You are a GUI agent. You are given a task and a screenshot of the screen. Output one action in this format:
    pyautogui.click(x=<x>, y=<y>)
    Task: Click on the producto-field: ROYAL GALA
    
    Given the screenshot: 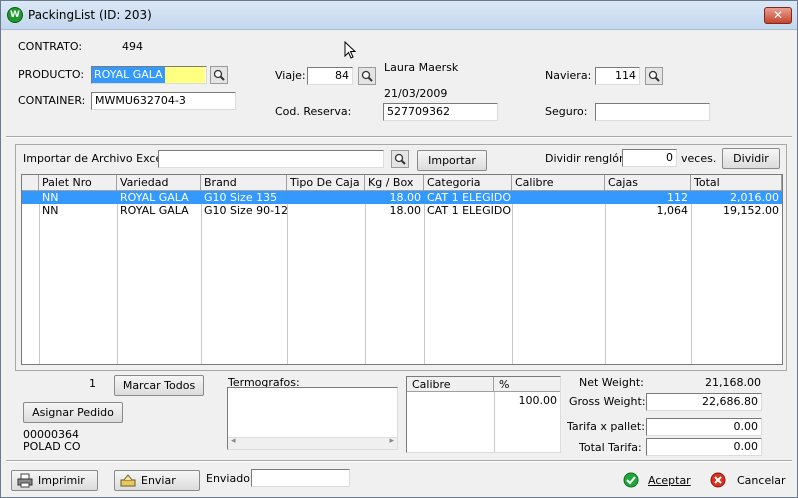 What is the action you would take?
    pyautogui.click(x=149, y=75)
    